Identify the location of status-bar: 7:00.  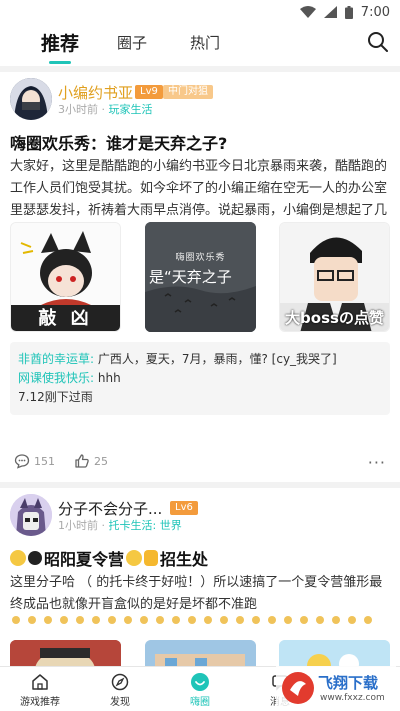
(200, 12).